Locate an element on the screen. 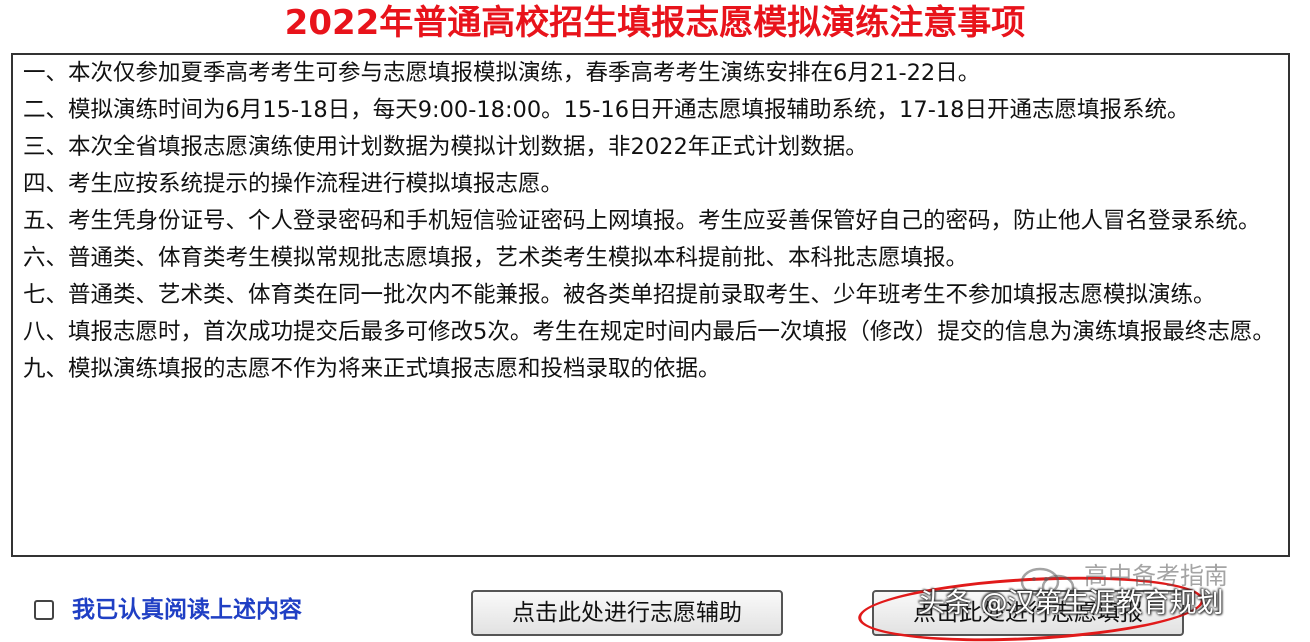 Image resolution: width=1310 pixels, height=642 pixels. agree-checkbox is located at coordinates (44, 610).